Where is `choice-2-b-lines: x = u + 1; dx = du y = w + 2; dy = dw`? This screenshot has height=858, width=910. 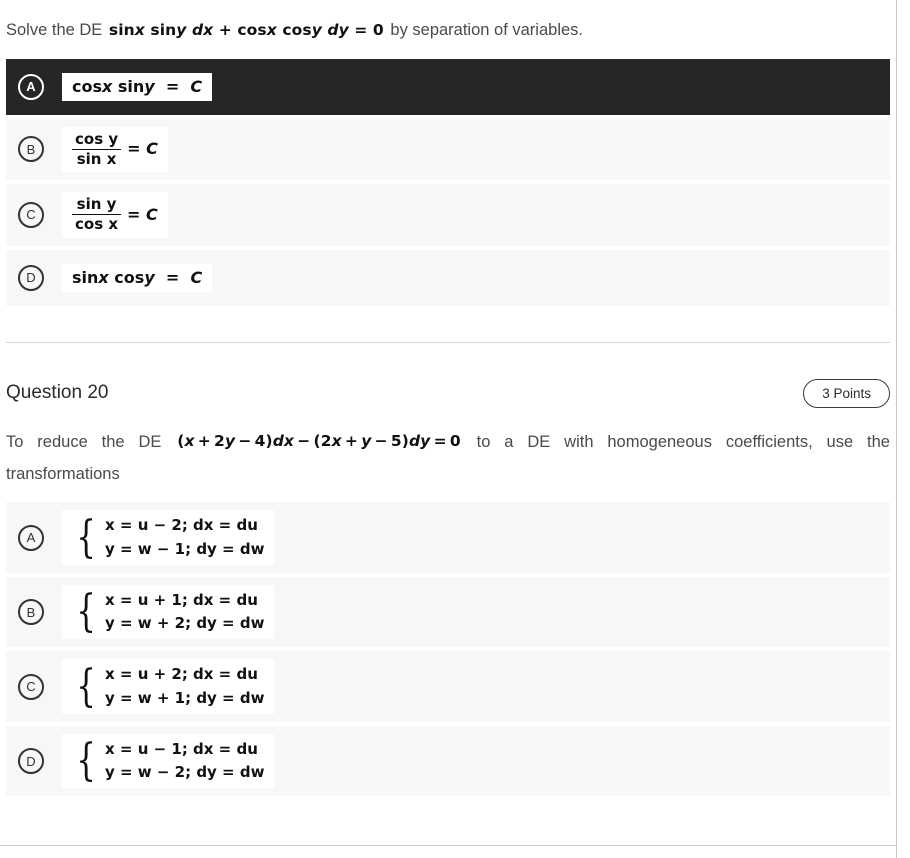 choice-2-b-lines: x = u + 1; dx = du y = w + 2; dy = dw is located at coordinates (184, 612).